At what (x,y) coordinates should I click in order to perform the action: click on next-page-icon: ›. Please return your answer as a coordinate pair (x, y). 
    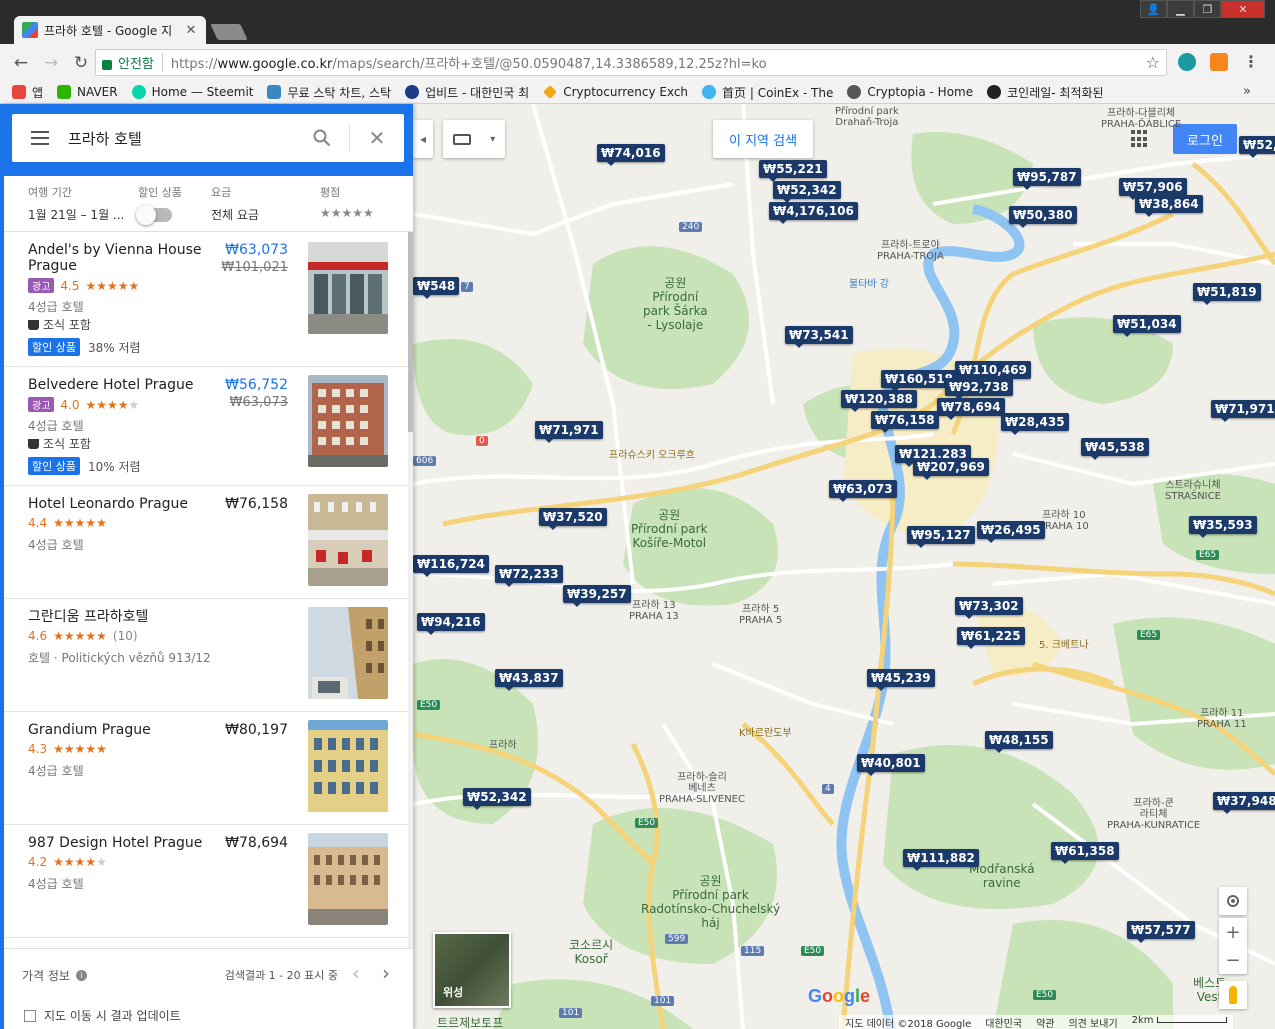
    Looking at the image, I should click on (386, 973).